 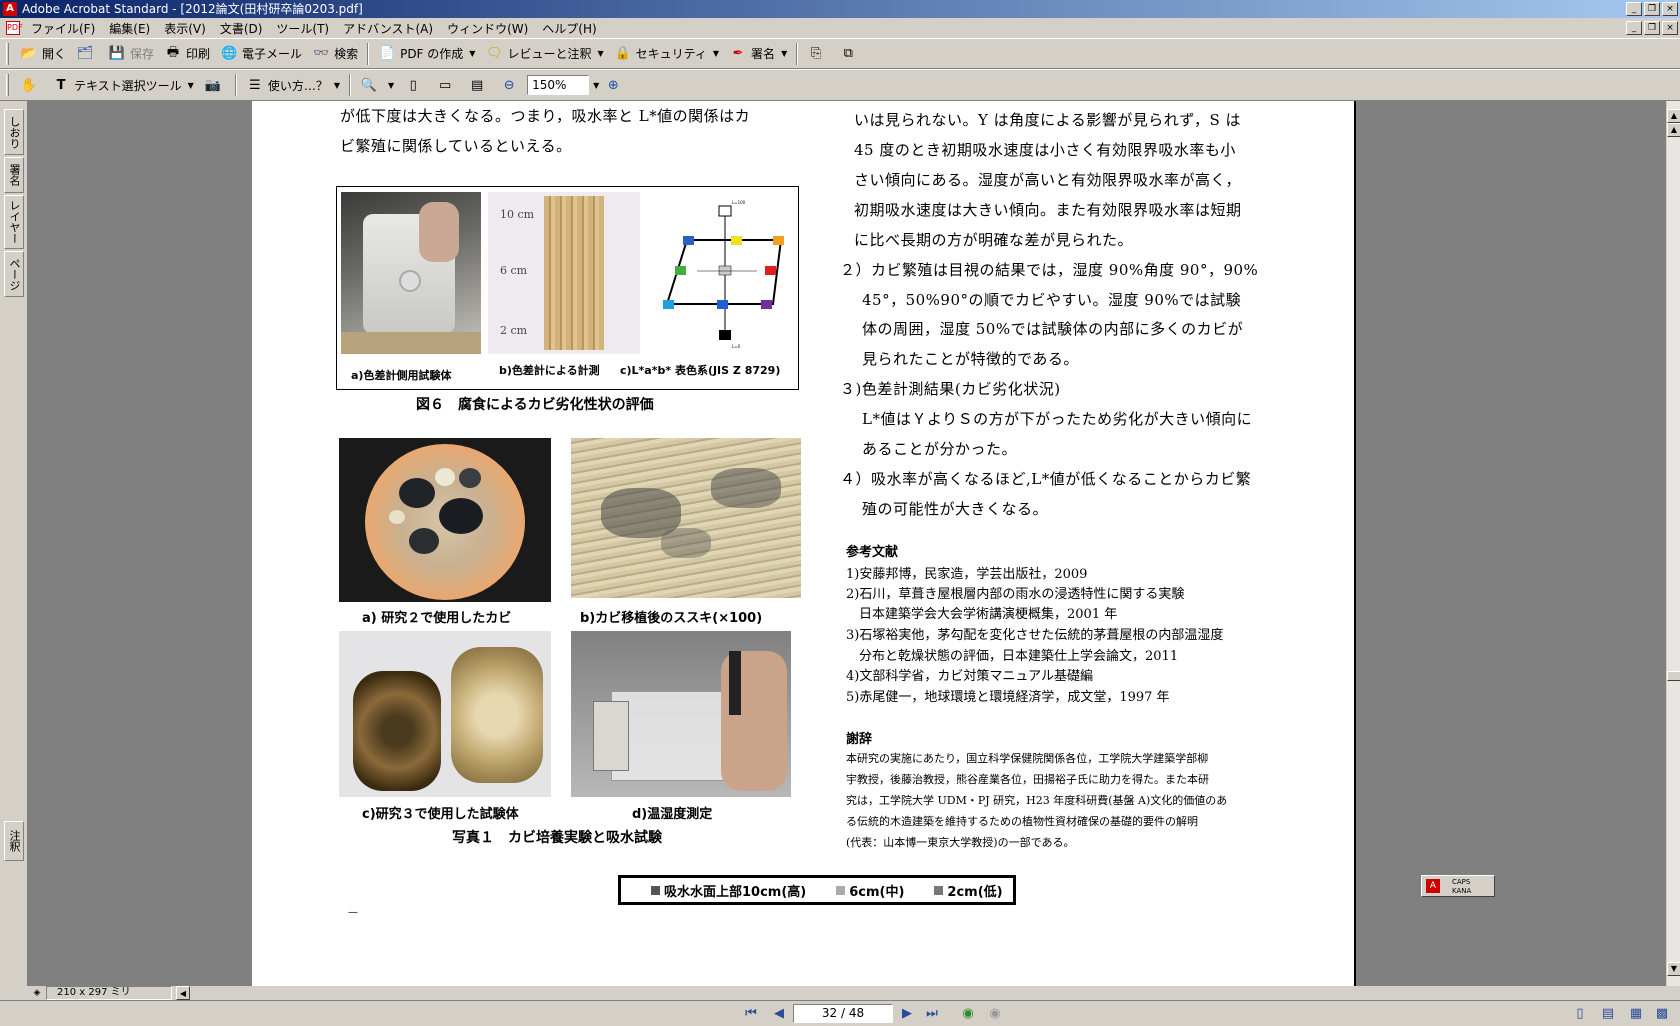 I want to click on organizer-icon: 🗂, so click(x=85, y=53).